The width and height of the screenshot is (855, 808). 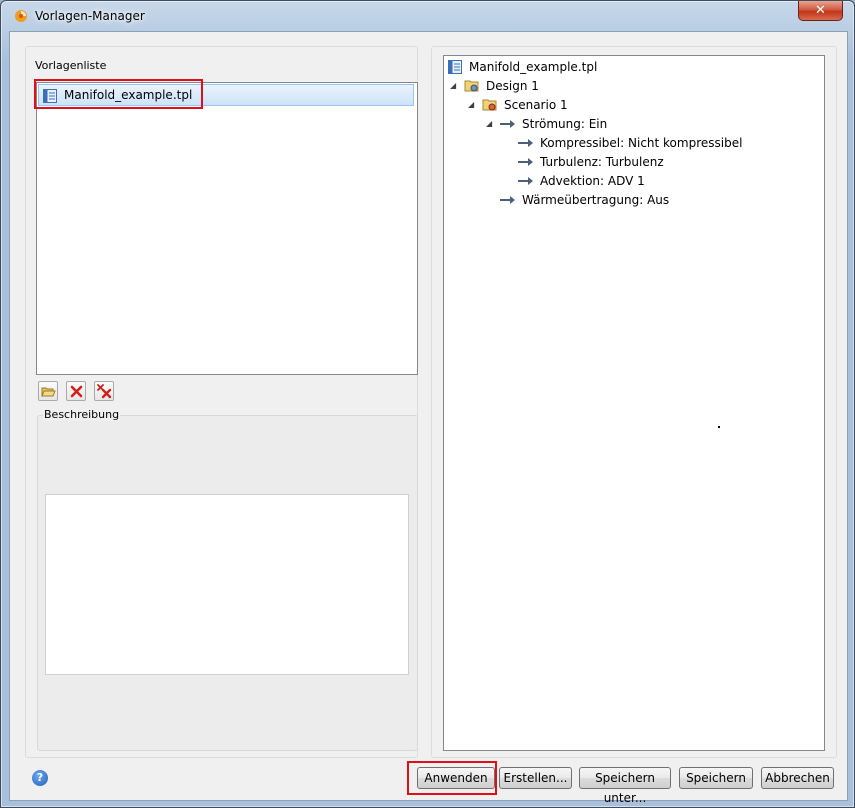 I want to click on highlight-box-apply, so click(x=452, y=778).